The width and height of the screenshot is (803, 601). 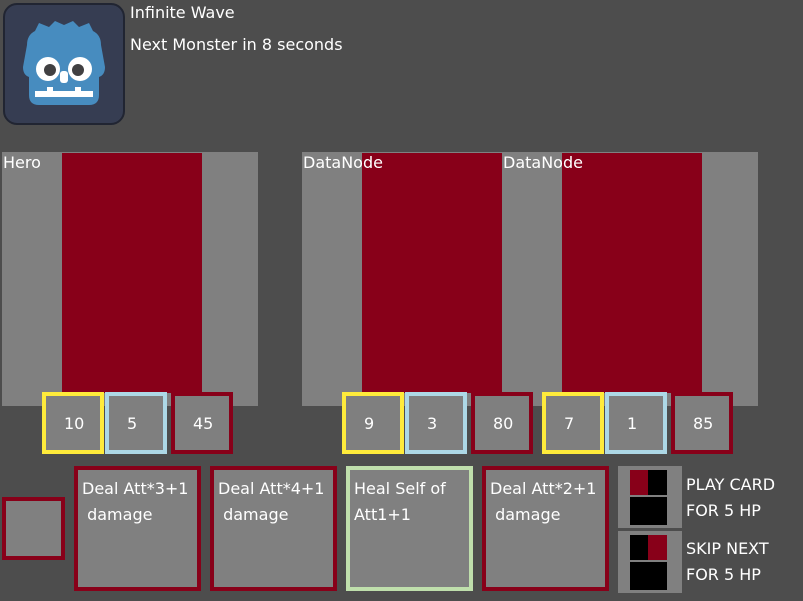 What do you see at coordinates (22, 162) in the screenshot?
I see `hero-name: Hero` at bounding box center [22, 162].